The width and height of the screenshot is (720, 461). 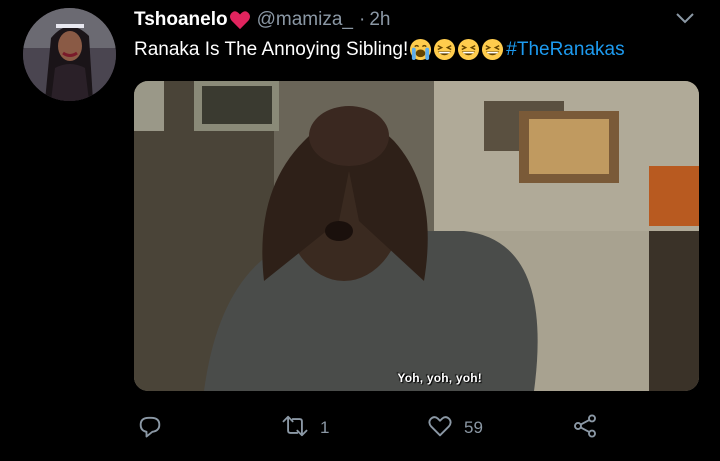 I want to click on chevron-down-icon, so click(x=685, y=18).